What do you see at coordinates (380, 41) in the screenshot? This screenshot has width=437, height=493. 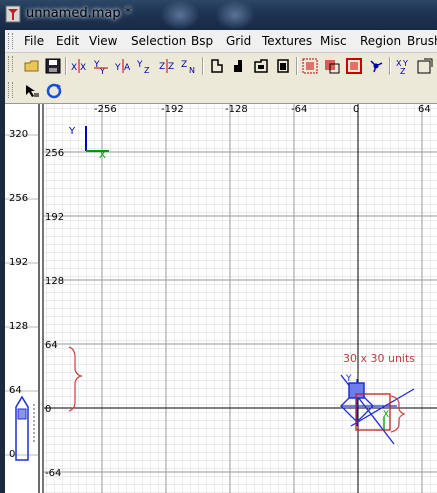 I see `menu-region: Region` at bounding box center [380, 41].